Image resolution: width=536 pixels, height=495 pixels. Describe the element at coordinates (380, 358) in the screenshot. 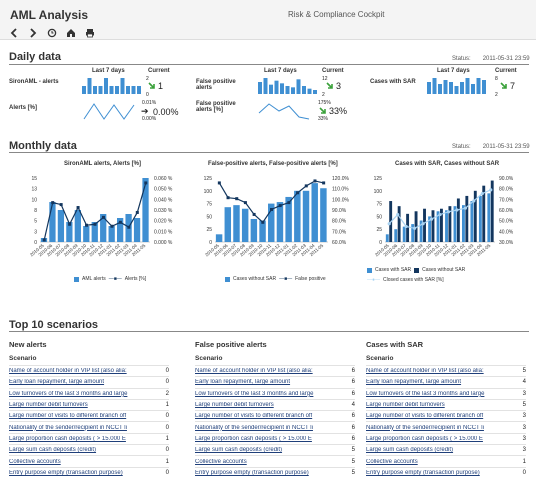

I see `scenario-header: Scenario` at that location.